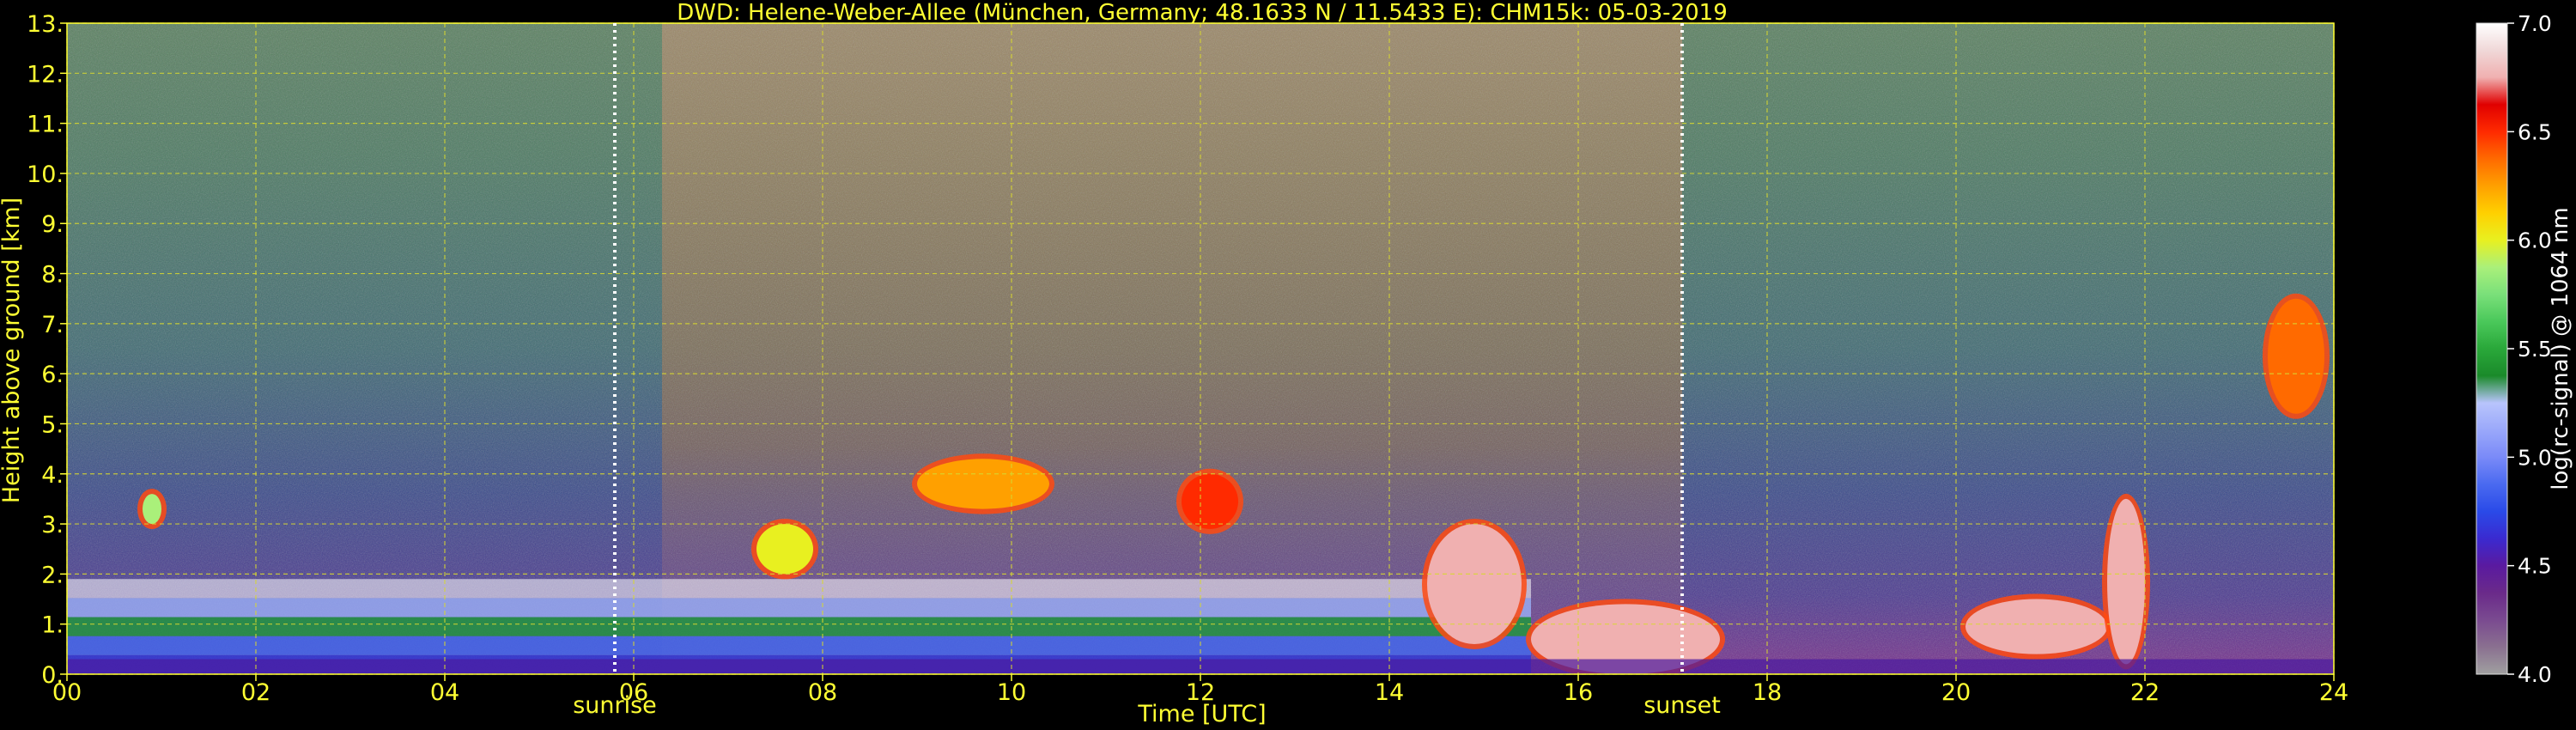  I want to click on colorbar-tick-label: 4.5, so click(2535, 566).